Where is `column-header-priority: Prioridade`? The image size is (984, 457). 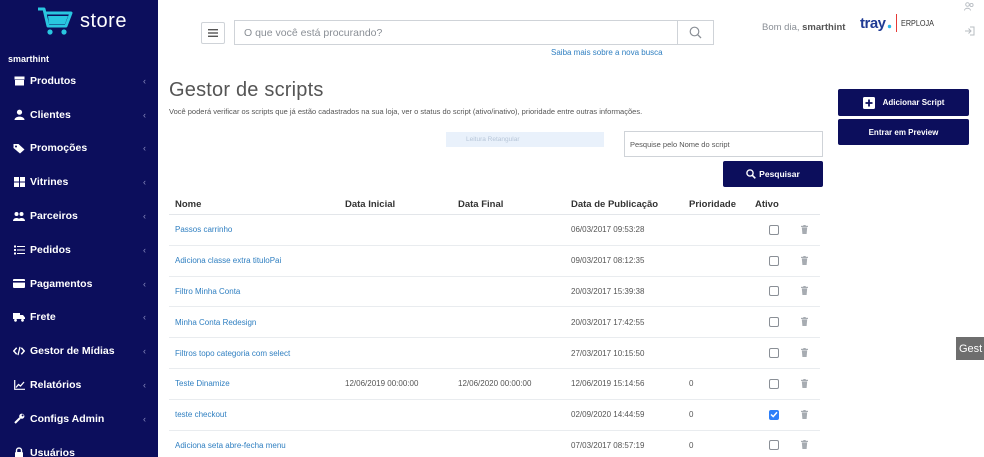 column-header-priority: Prioridade is located at coordinates (720, 204).